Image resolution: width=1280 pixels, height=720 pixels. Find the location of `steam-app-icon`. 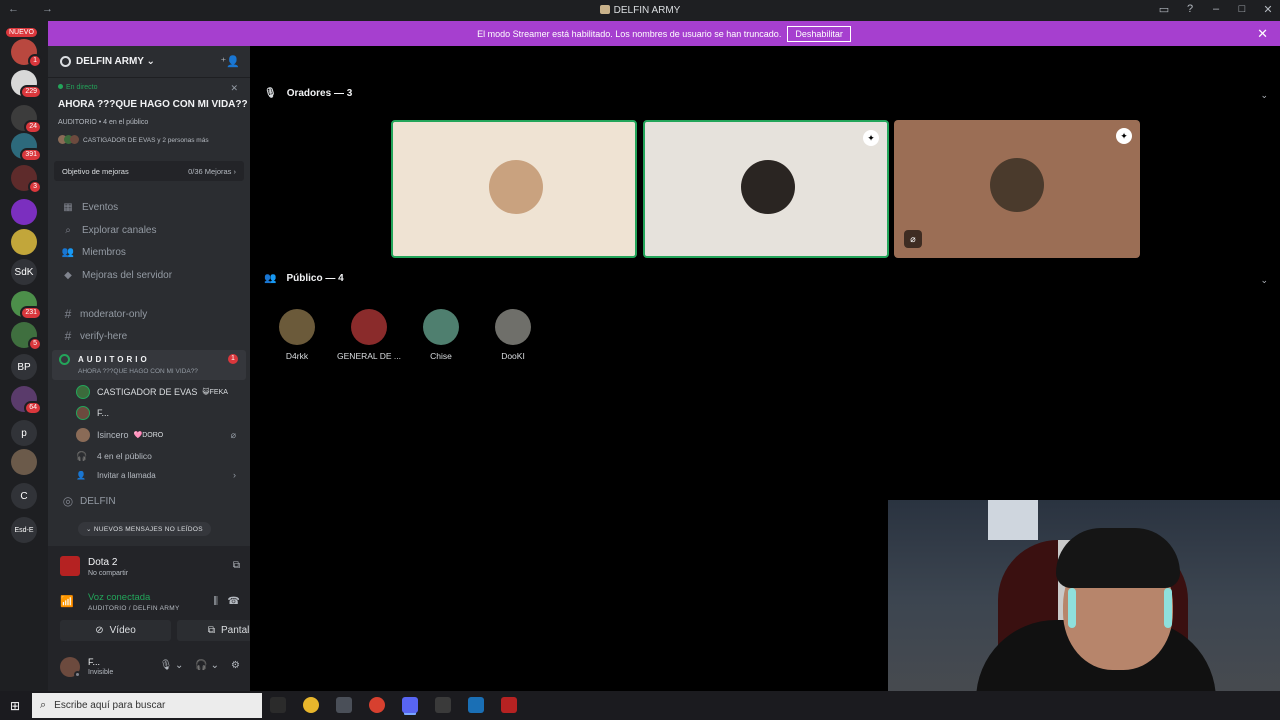

steam-app-icon is located at coordinates (476, 705).